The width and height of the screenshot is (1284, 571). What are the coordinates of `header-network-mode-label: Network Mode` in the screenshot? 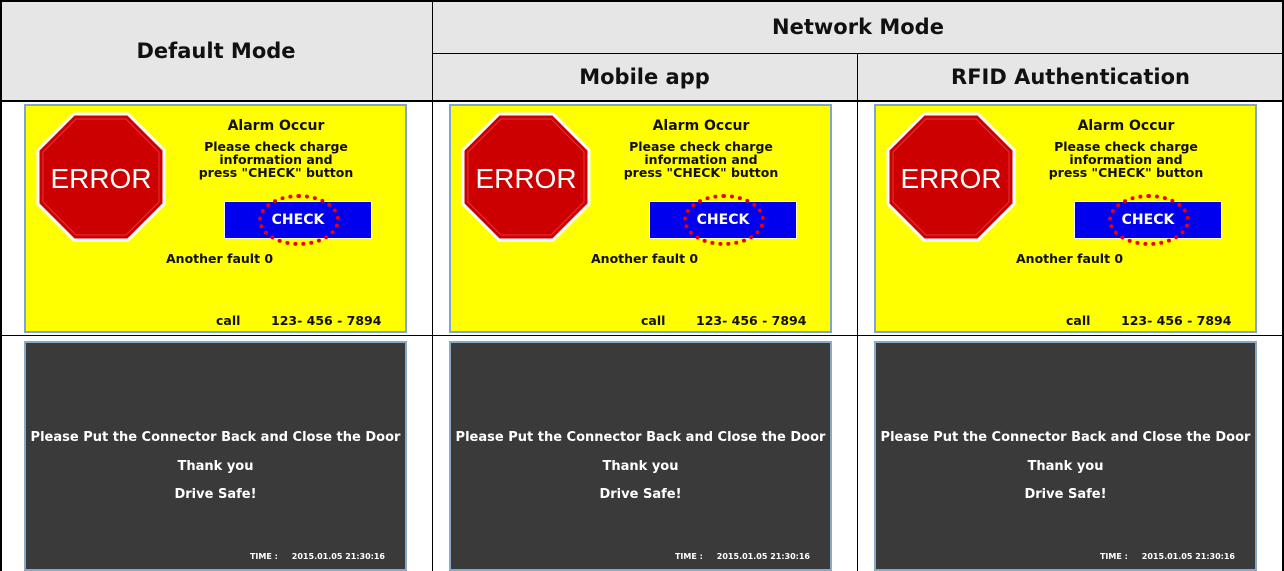 It's located at (858, 26).